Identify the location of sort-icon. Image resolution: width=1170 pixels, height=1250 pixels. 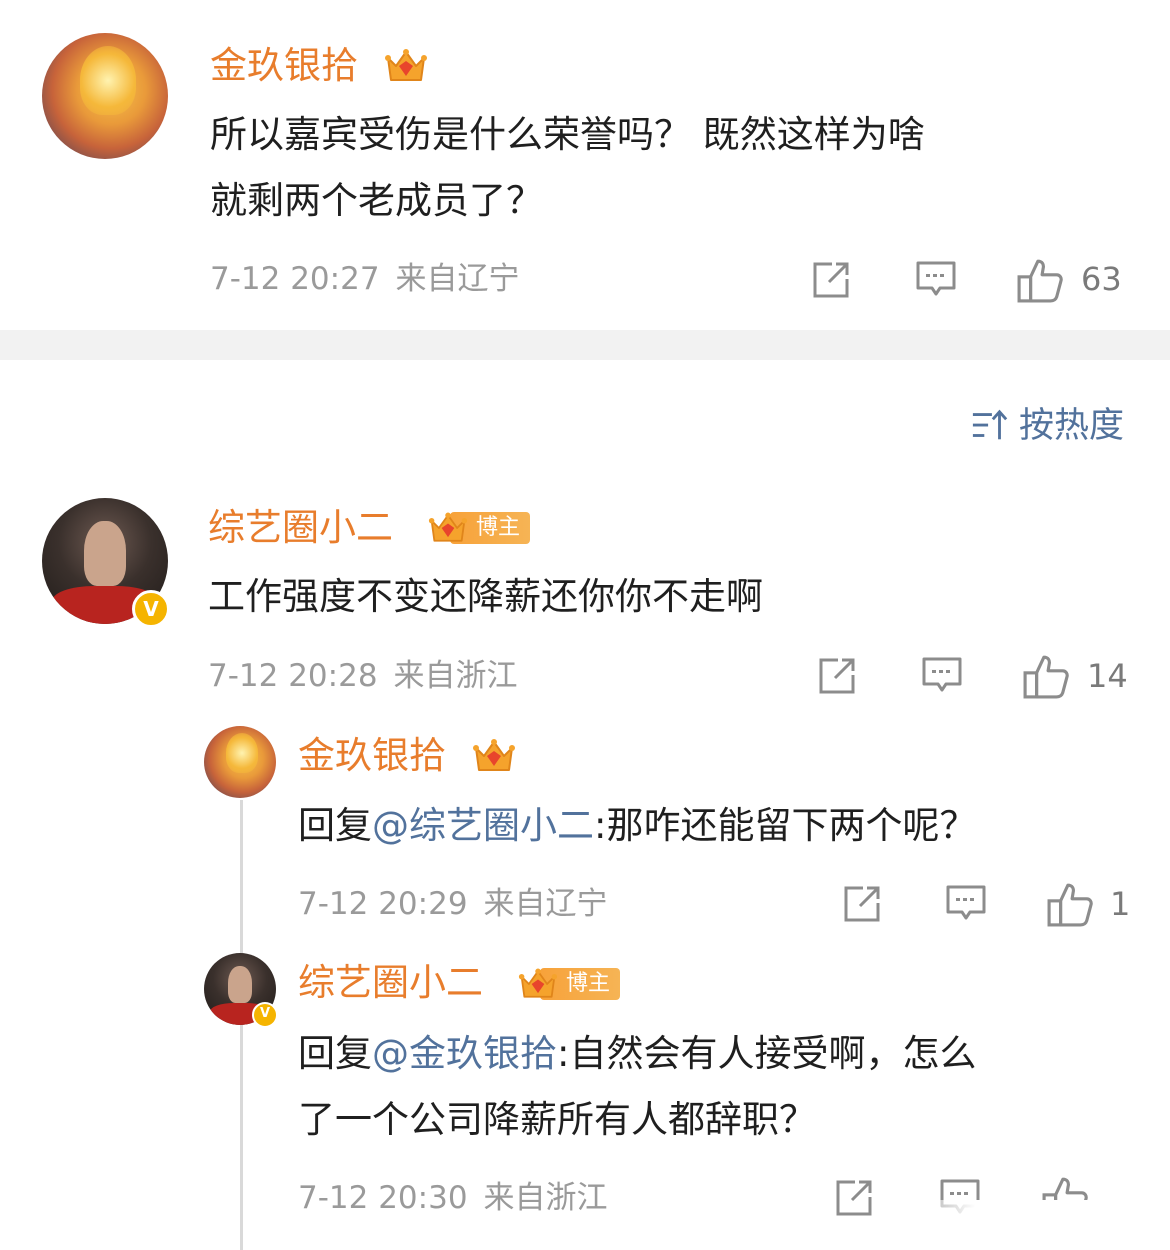
(990, 426).